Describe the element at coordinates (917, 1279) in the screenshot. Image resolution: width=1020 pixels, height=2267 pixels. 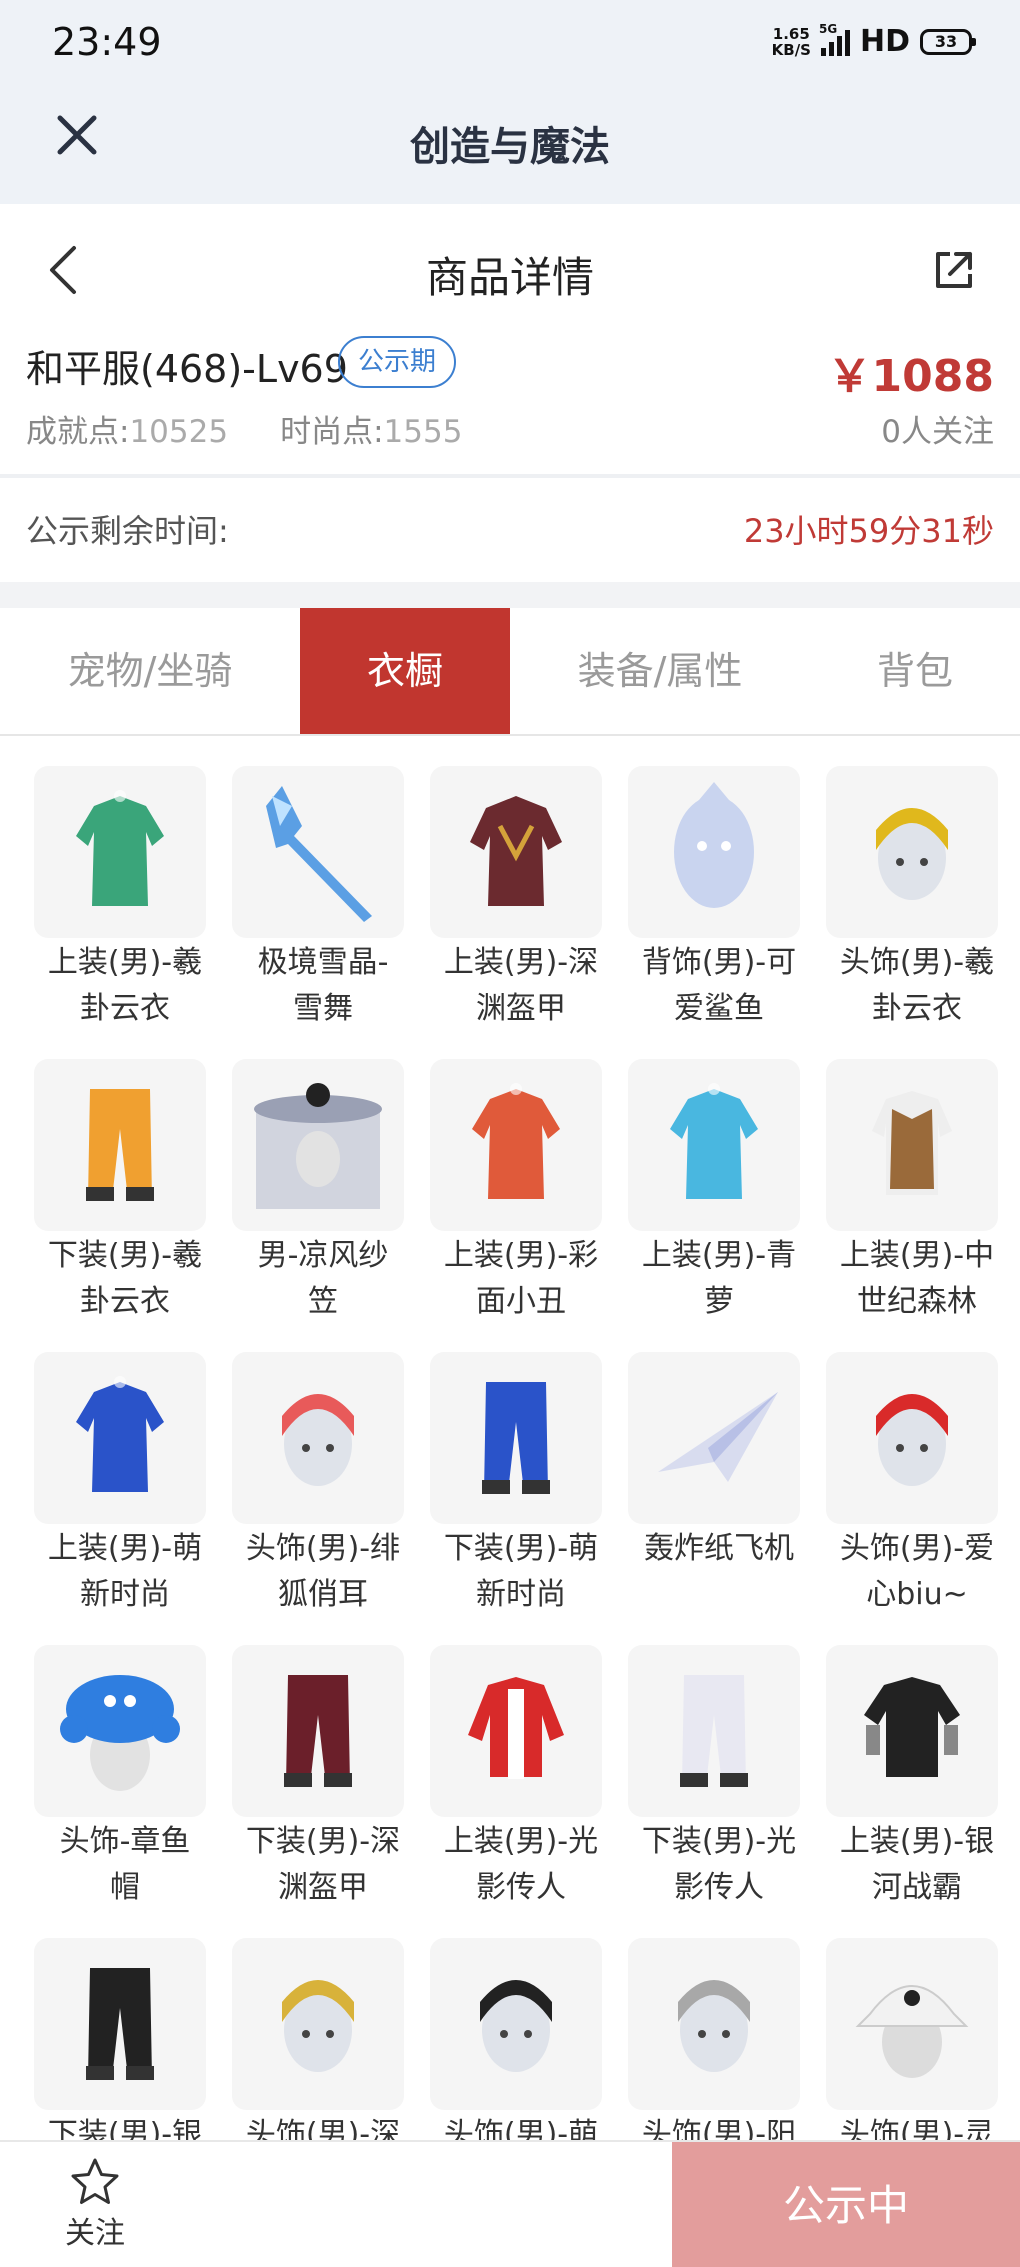
I see `wardrobe-item-label: 上装(男)-中 世纪森林` at that location.